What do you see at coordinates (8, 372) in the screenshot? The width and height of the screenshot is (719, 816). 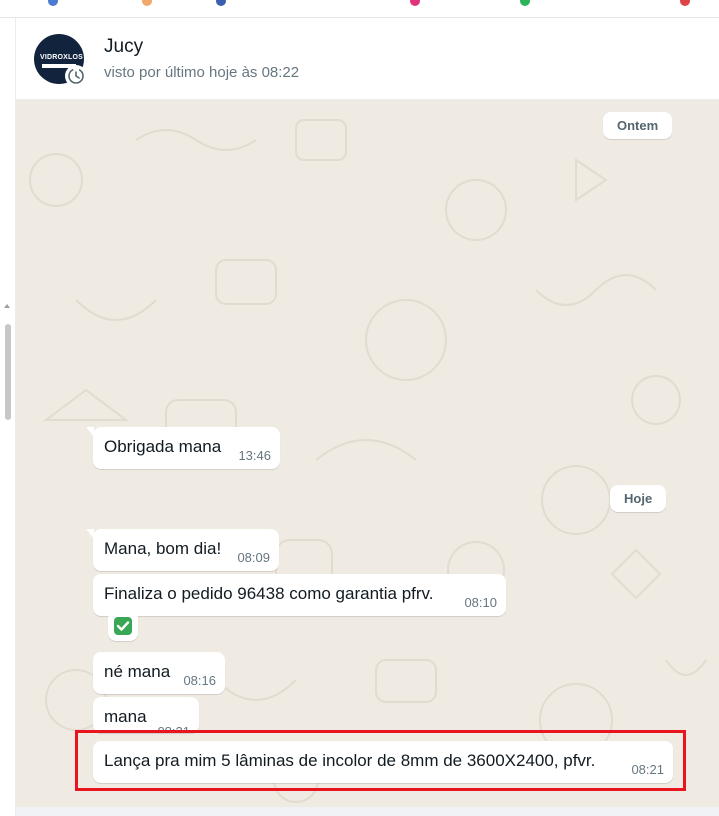 I see `scrollbar-thumb` at bounding box center [8, 372].